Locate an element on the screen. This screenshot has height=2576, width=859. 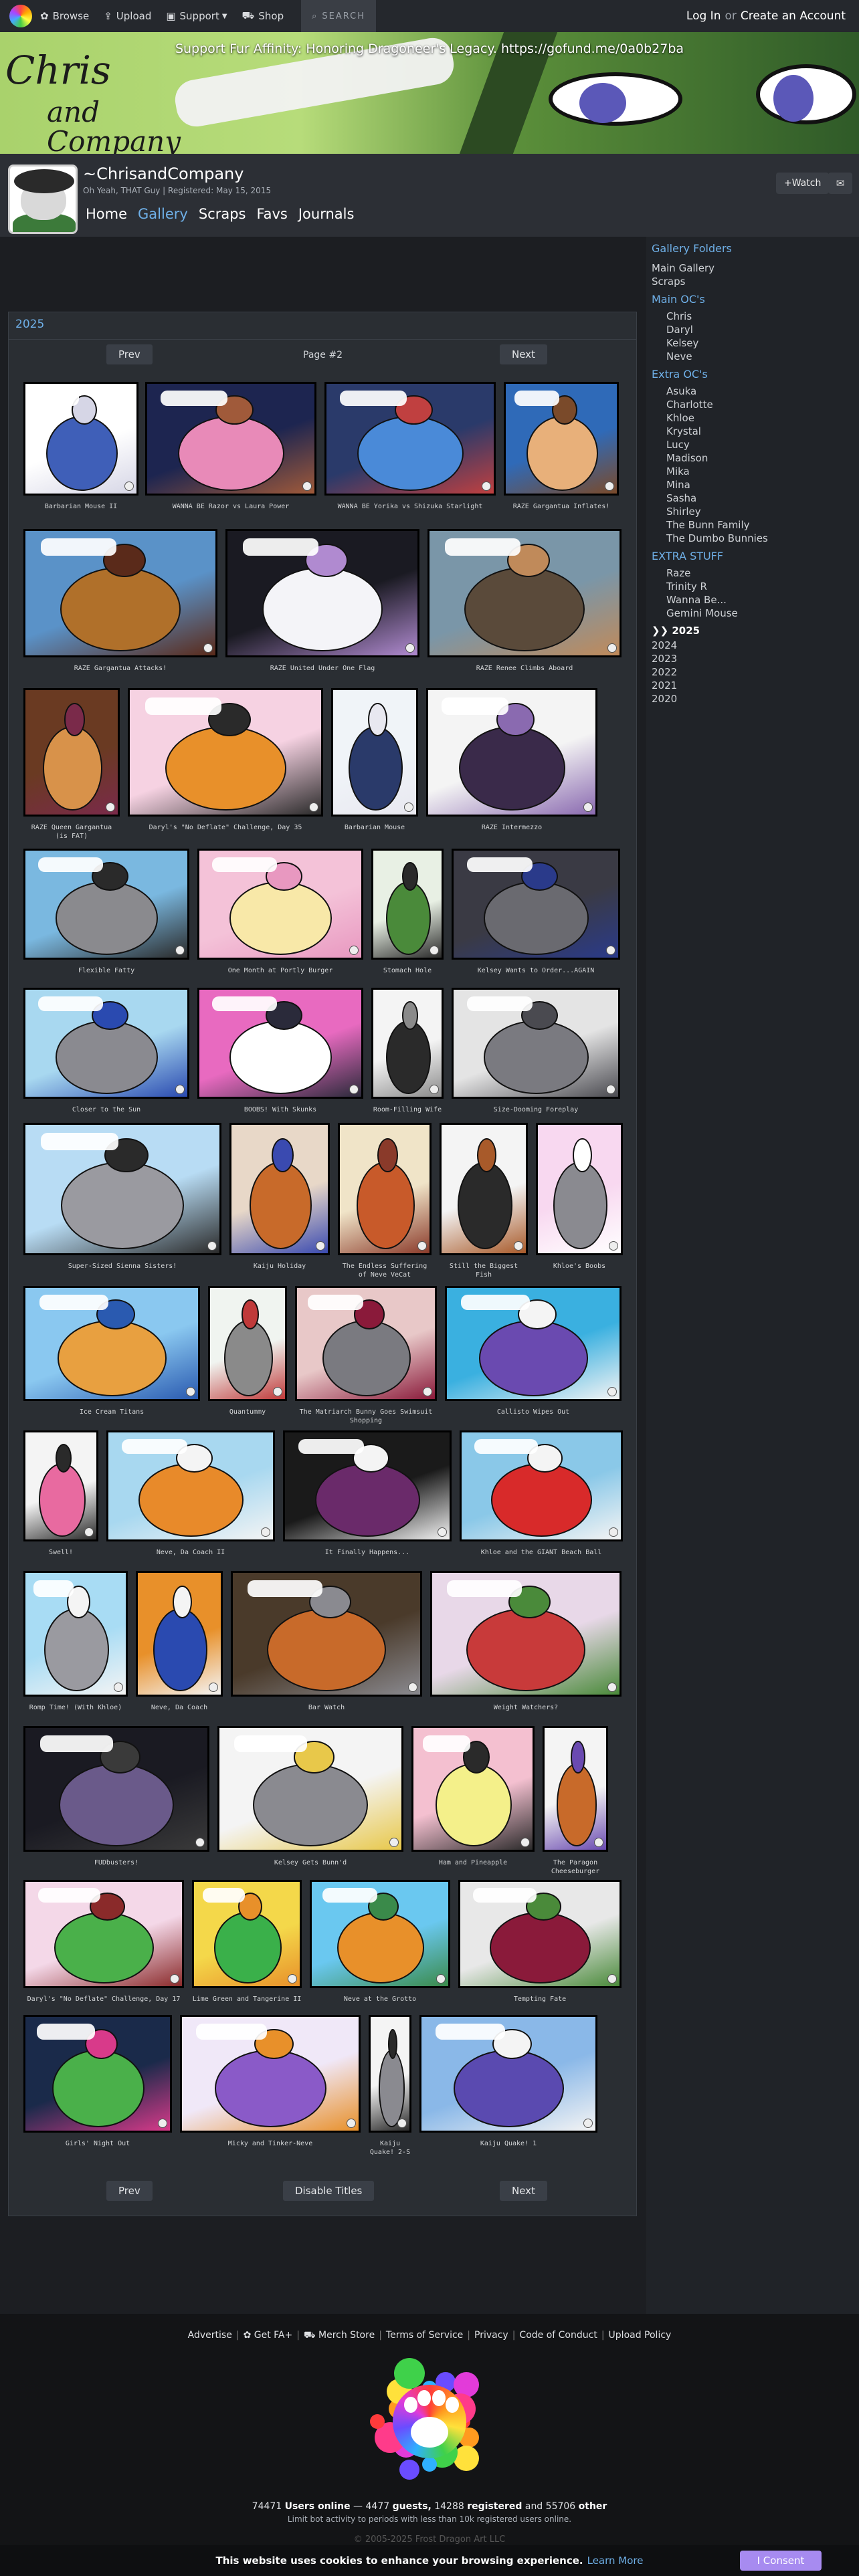
browse-link: ✿ Browse is located at coordinates (64, 16).